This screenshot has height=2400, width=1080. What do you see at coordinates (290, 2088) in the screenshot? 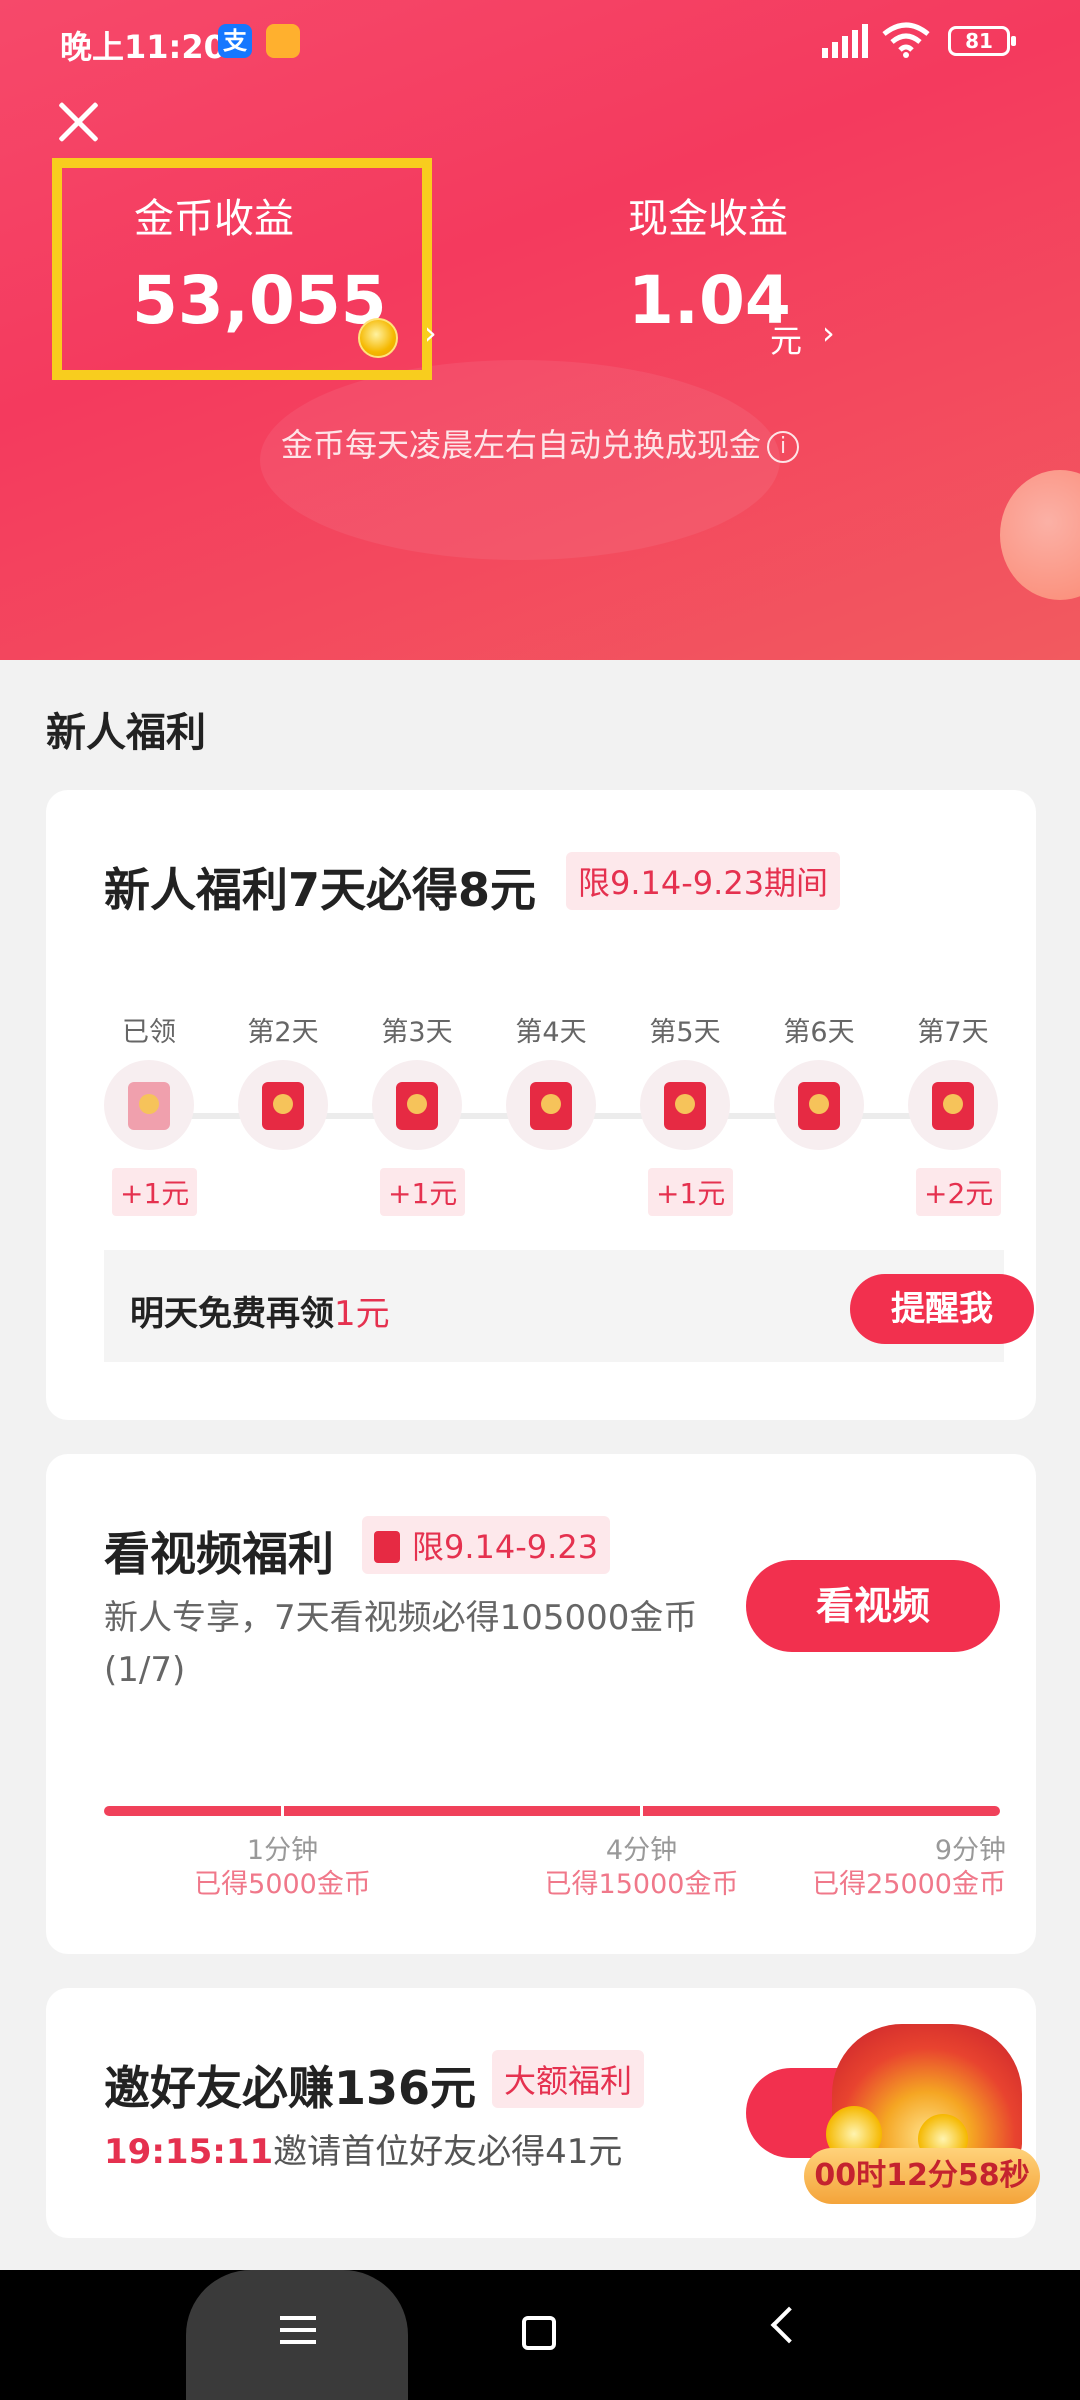
I see `invite-card-title: 邀好友必赚136元` at bounding box center [290, 2088].